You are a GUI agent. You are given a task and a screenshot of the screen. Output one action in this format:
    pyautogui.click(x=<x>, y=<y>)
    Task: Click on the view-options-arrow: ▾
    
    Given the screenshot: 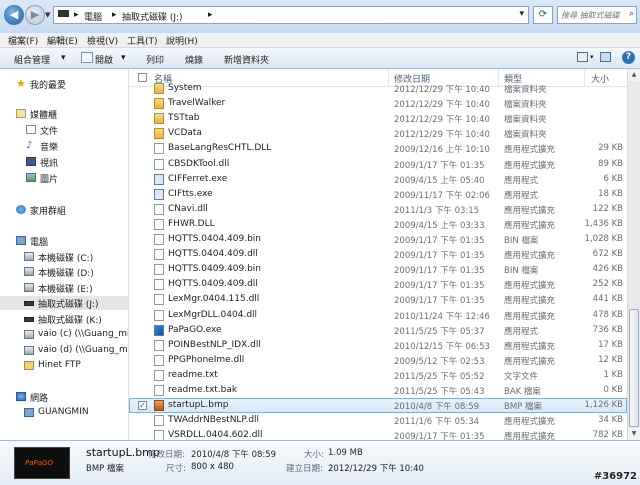 What is the action you would take?
    pyautogui.click(x=592, y=57)
    